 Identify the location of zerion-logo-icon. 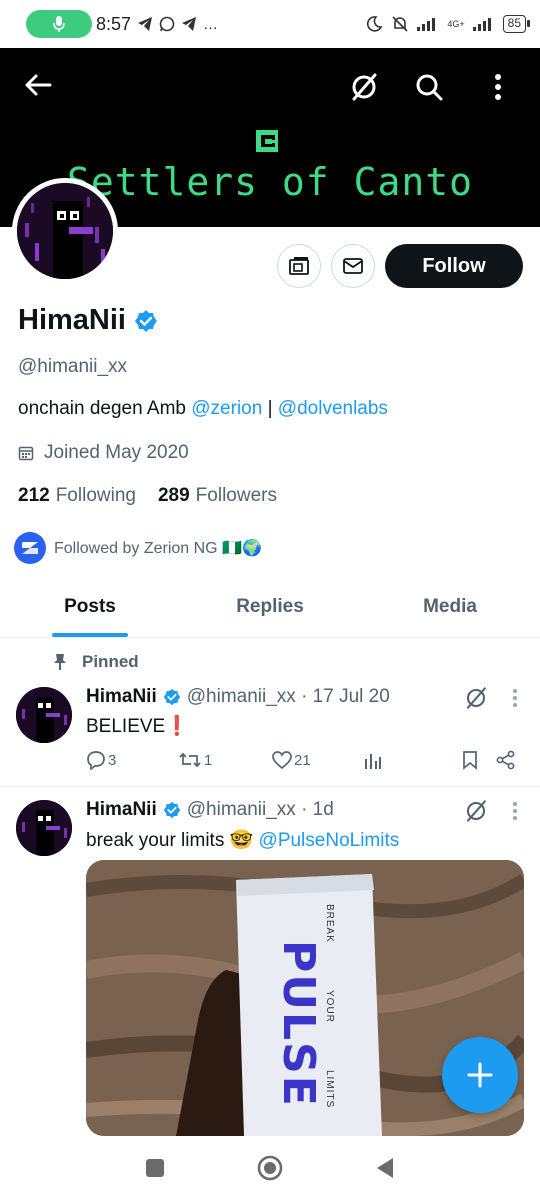
(30, 548).